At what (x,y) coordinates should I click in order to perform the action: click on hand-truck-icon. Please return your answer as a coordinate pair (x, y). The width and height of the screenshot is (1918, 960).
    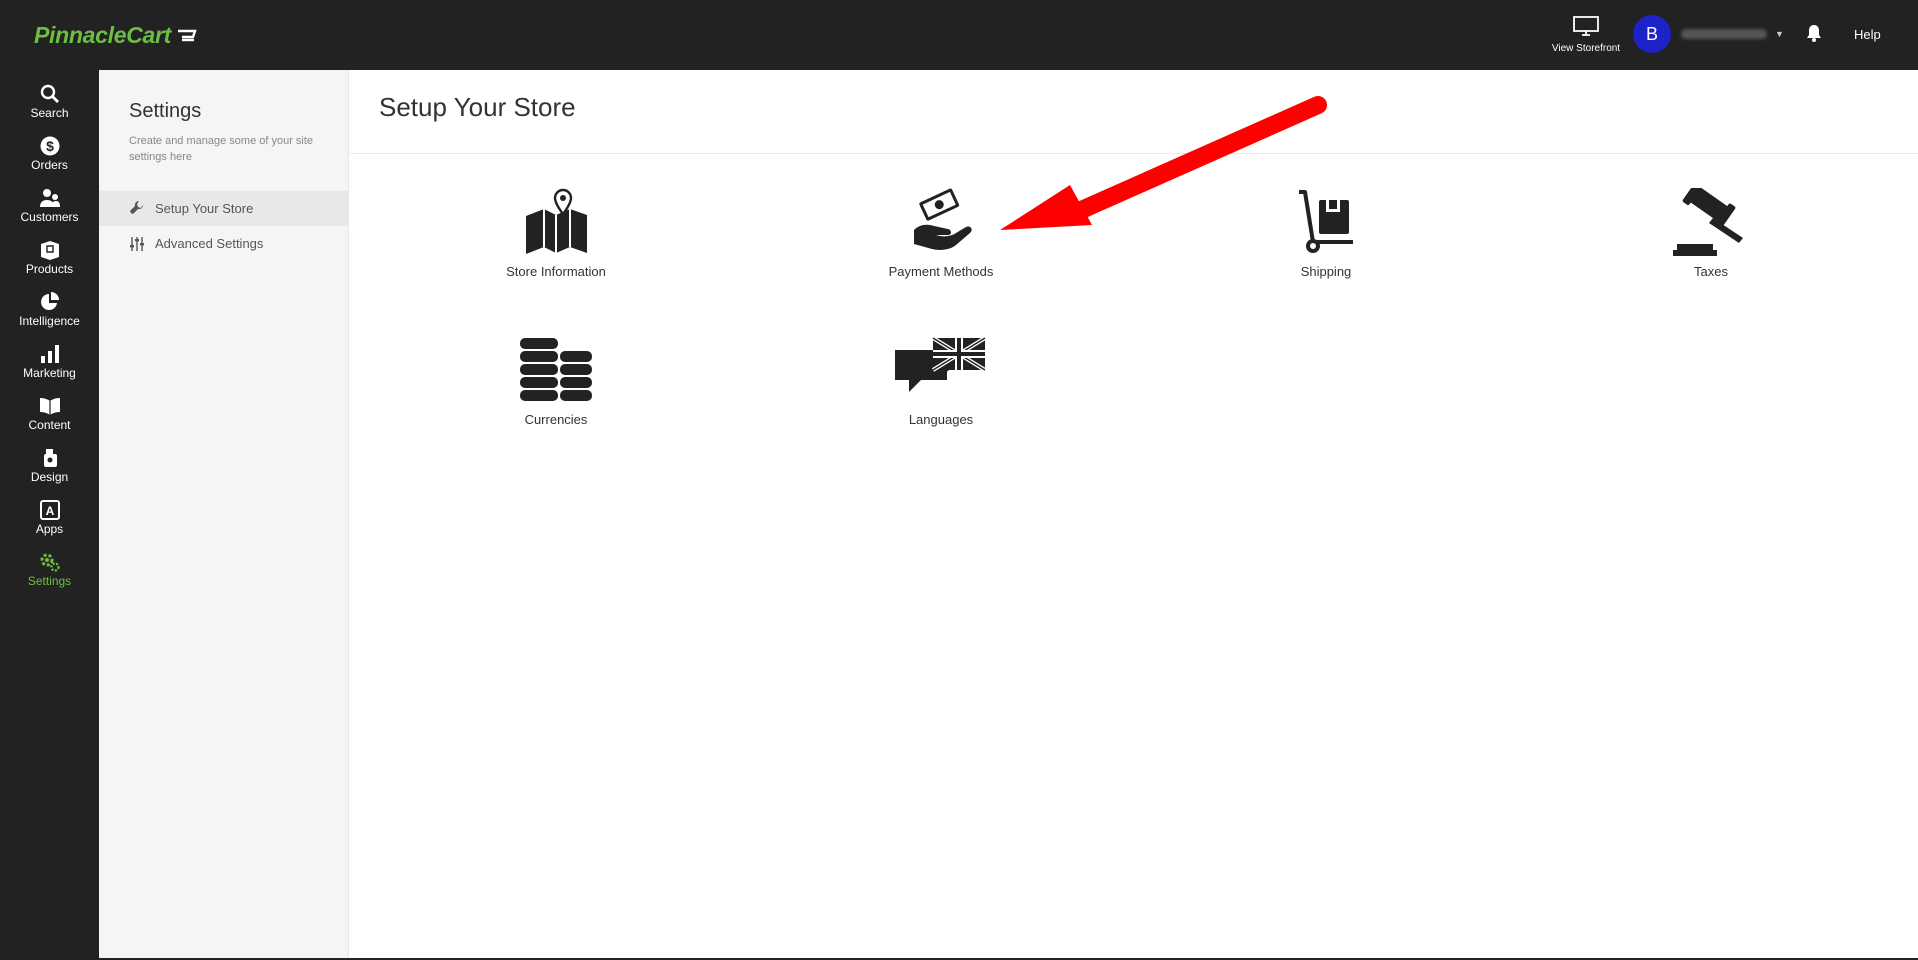
    Looking at the image, I should click on (1326, 221).